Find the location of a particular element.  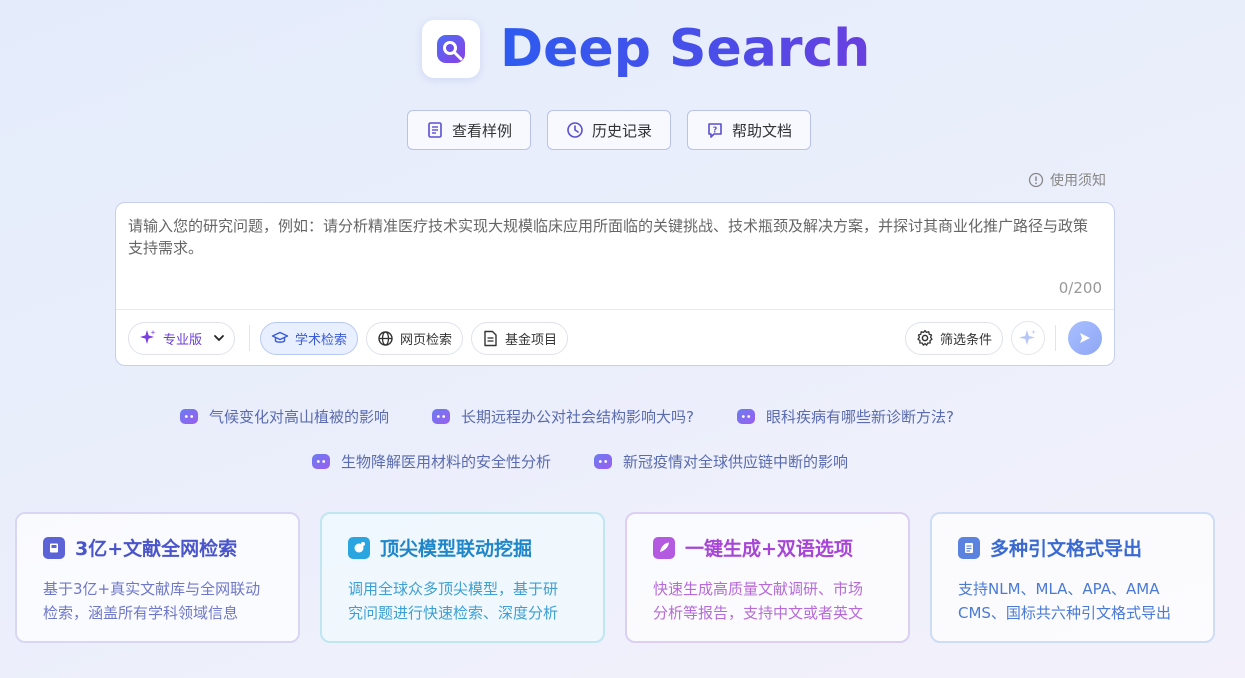

filter-label: 筛选条件 is located at coordinates (965, 340).